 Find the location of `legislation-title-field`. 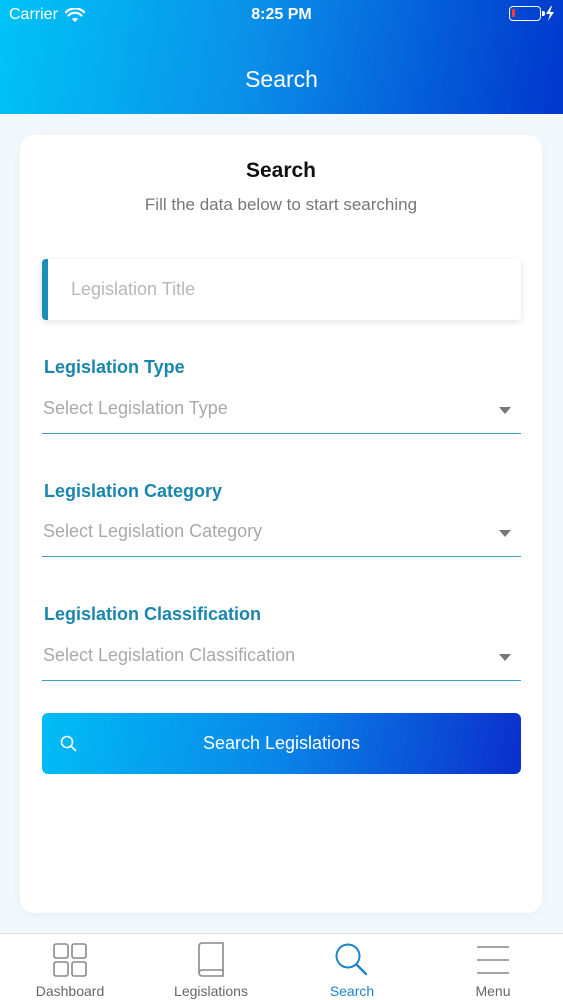

legislation-title-field is located at coordinates (281, 289).